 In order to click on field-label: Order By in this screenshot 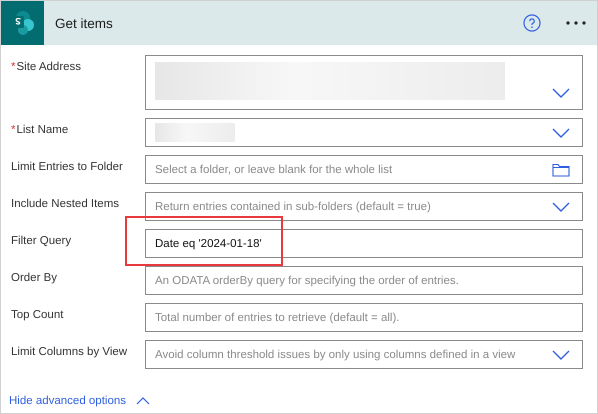, I will do `click(34, 277)`.